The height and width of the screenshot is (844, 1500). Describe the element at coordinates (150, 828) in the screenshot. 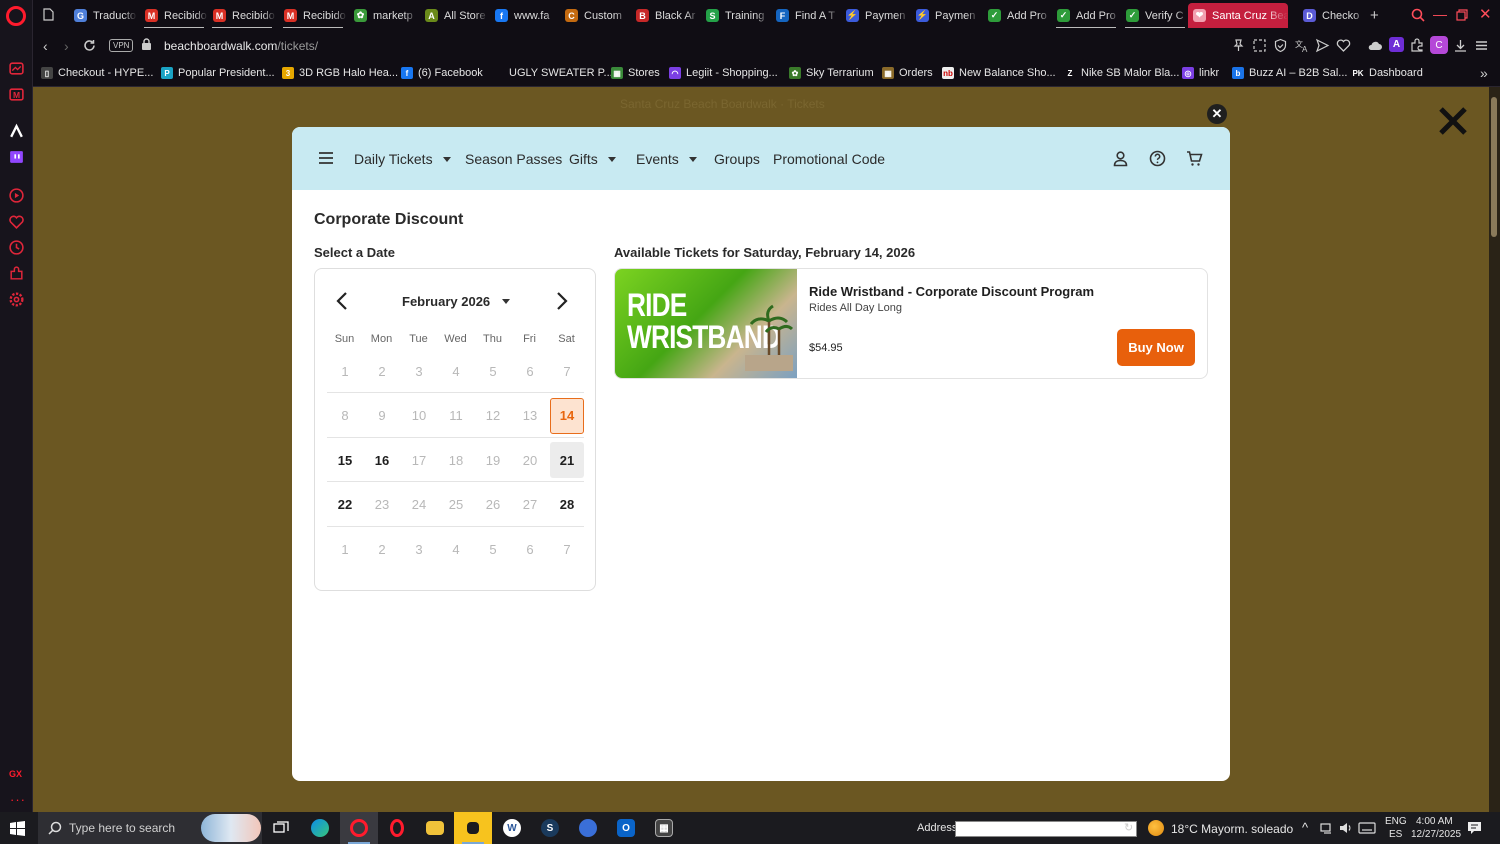

I see `taskbar-search: Type here to search` at that location.